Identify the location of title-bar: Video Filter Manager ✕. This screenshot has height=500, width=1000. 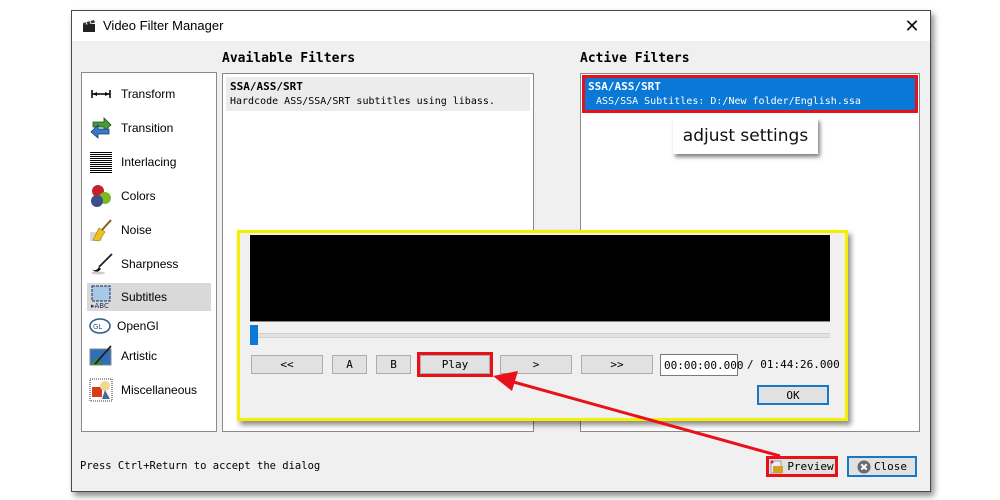
(501, 26).